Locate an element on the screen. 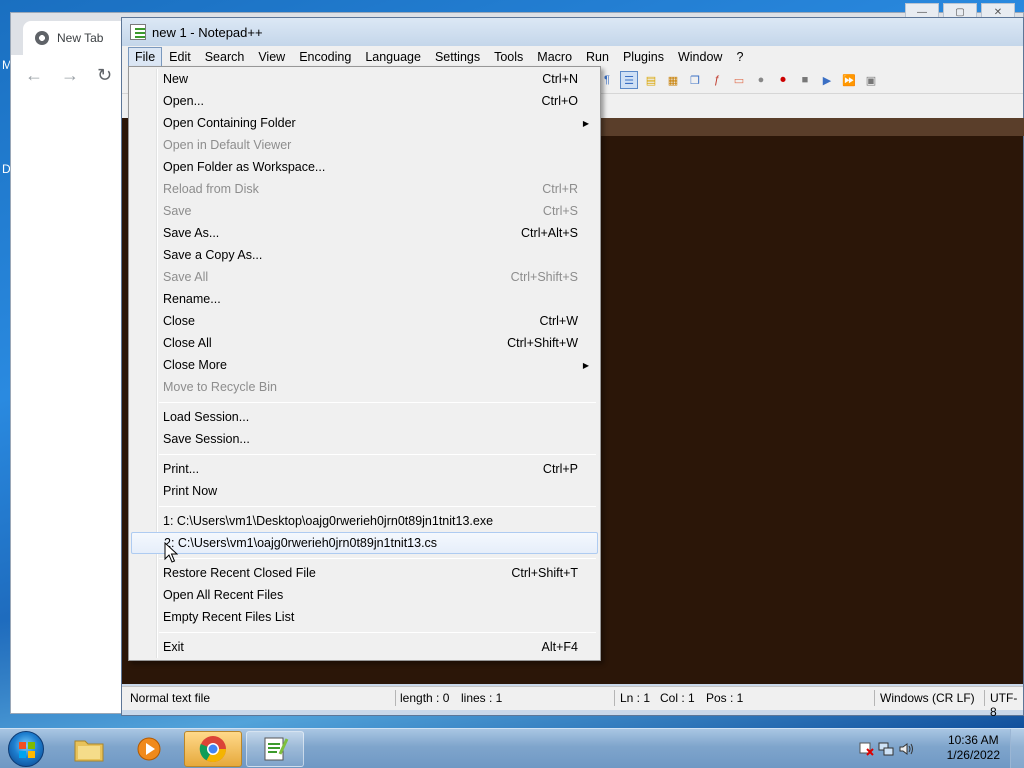  record-macro-icon: ⏺ is located at coordinates (783, 80).